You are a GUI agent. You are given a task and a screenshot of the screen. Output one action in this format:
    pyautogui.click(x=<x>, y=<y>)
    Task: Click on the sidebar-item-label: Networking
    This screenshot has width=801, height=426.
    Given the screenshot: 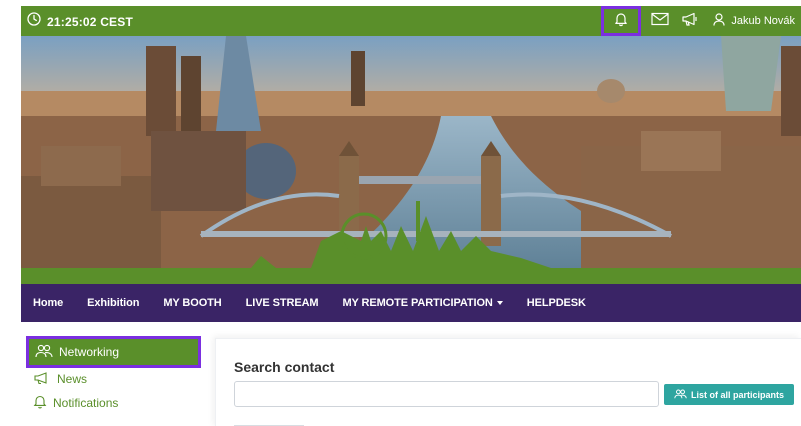 What is the action you would take?
    pyautogui.click(x=89, y=352)
    